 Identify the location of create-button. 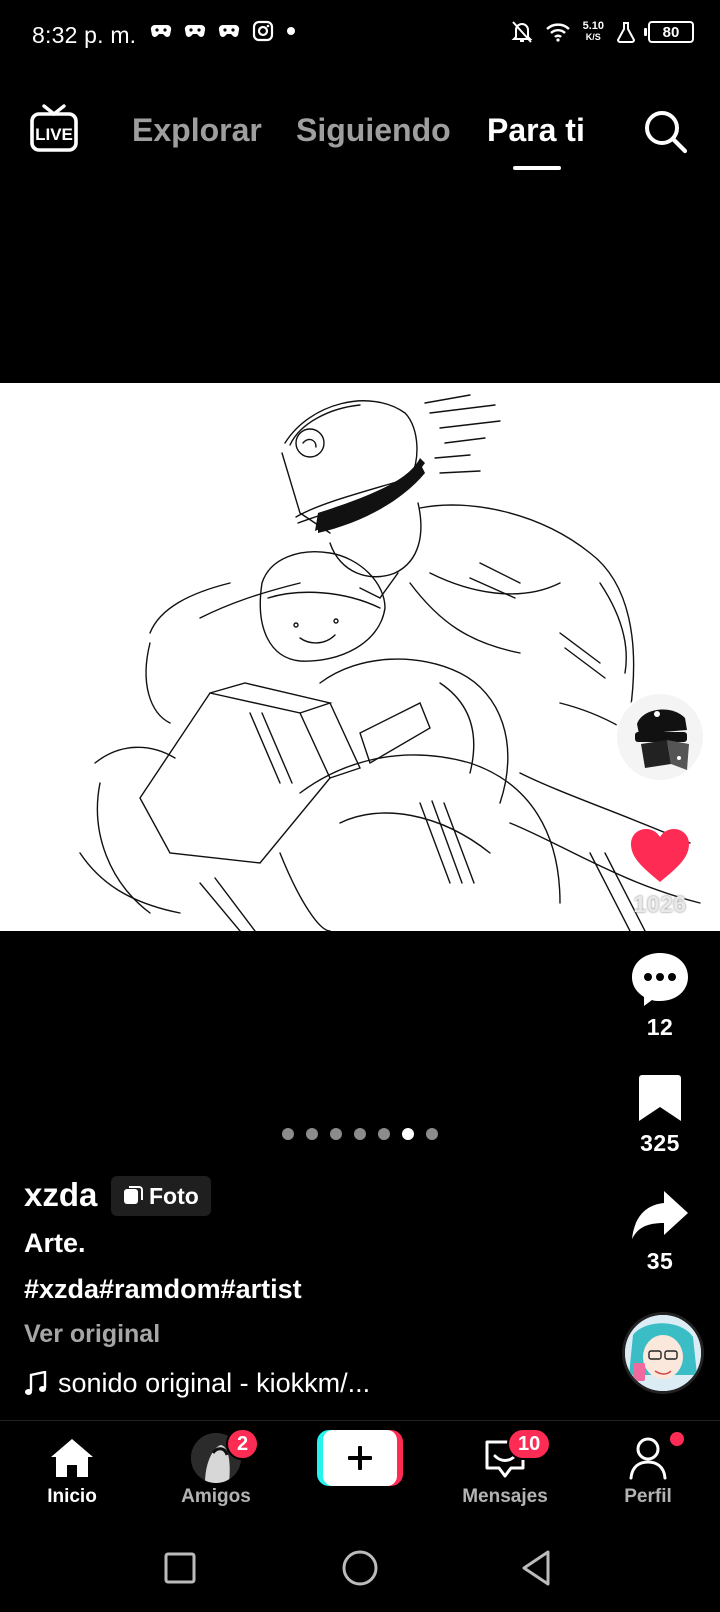
(360, 1458).